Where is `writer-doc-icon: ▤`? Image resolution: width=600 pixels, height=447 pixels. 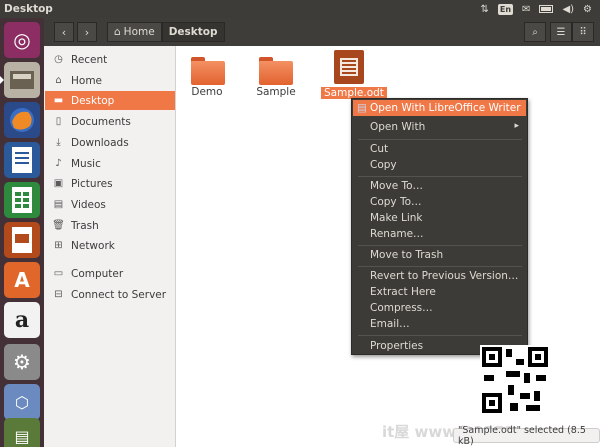 writer-doc-icon: ▤ is located at coordinates (362, 108).